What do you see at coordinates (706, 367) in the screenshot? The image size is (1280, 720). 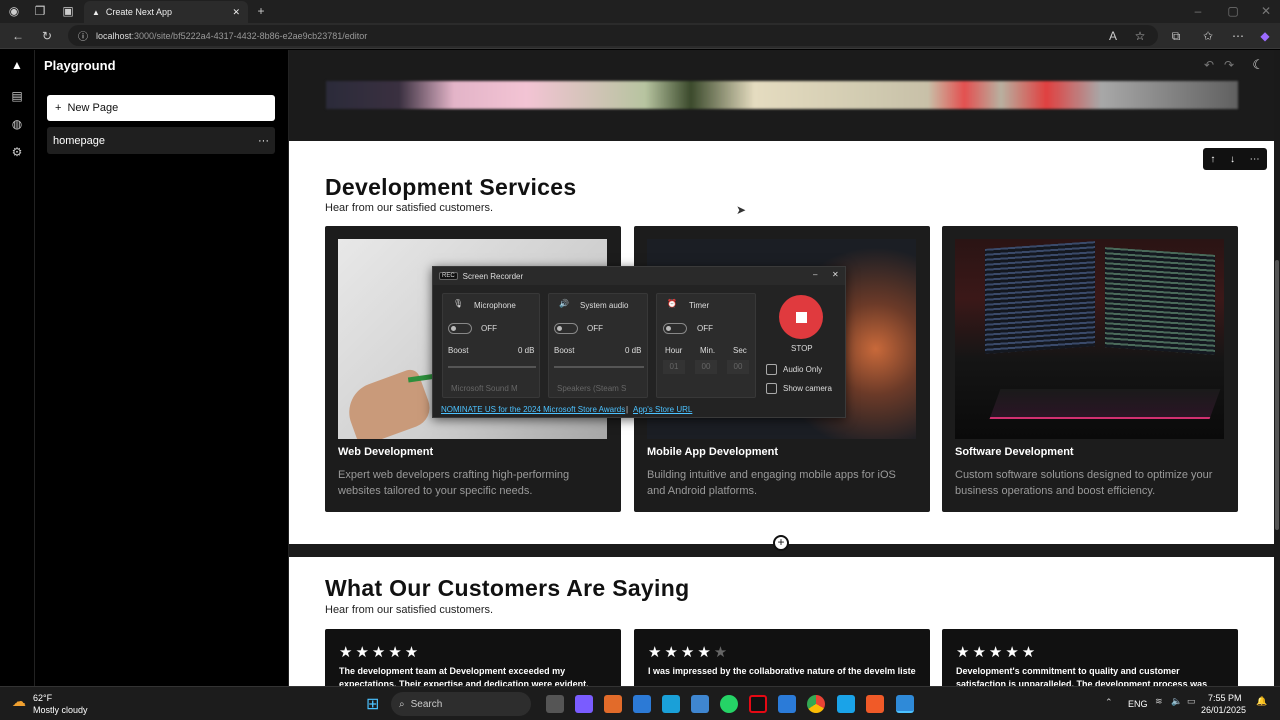 I see `min-input: 00` at bounding box center [706, 367].